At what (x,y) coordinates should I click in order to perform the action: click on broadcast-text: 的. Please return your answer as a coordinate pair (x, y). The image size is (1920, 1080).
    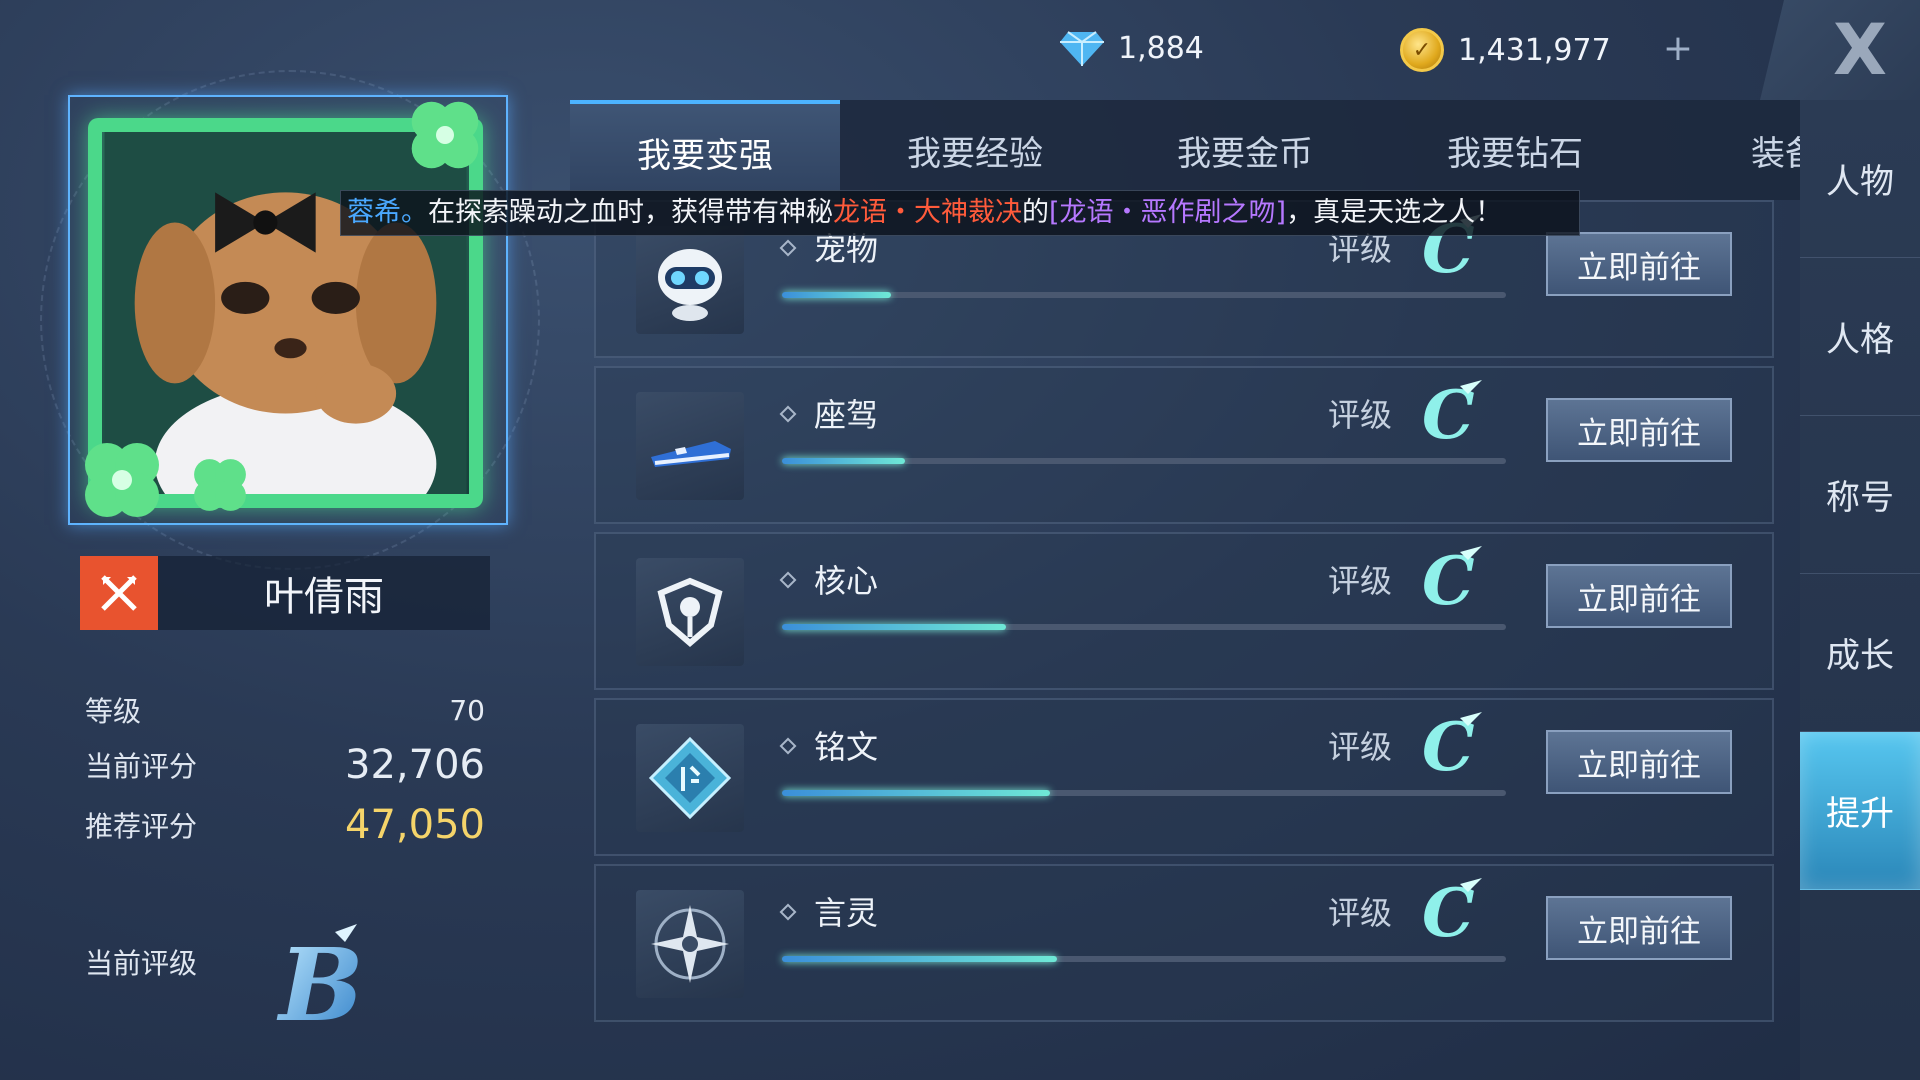
    Looking at the image, I should click on (1035, 212).